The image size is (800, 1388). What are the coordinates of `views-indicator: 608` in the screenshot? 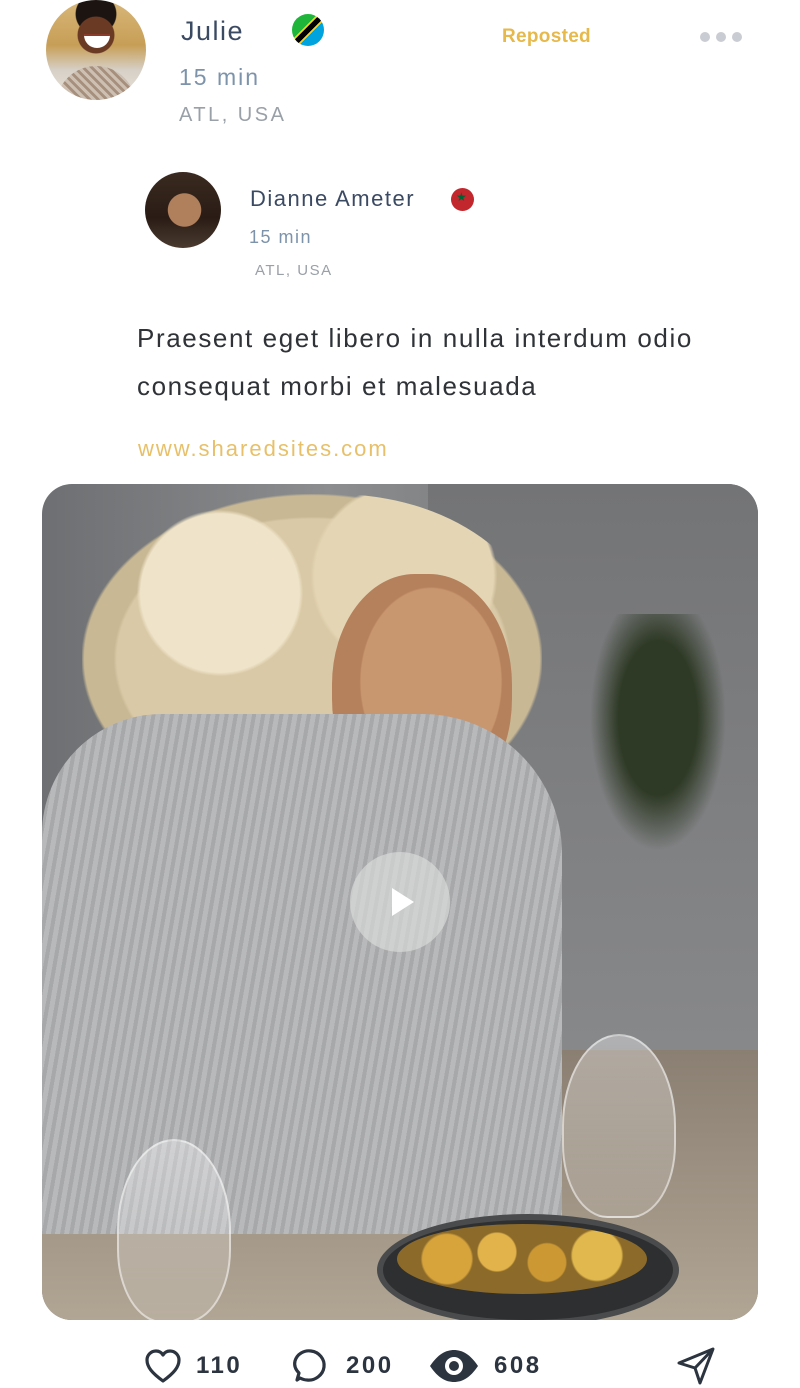 It's located at (485, 1366).